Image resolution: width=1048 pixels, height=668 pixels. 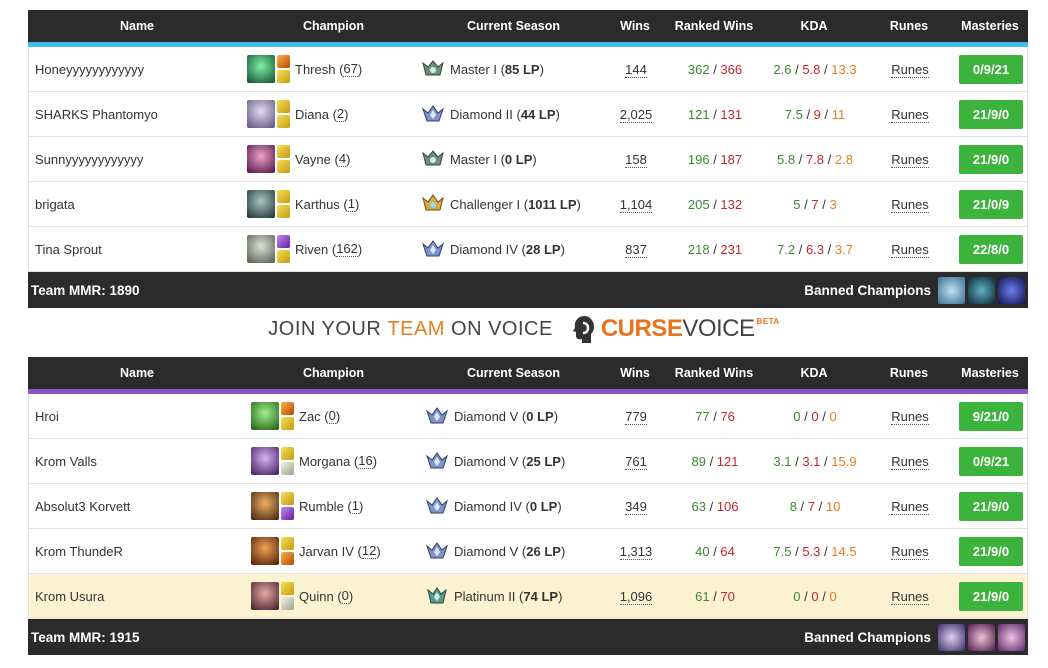 What do you see at coordinates (636, 461) in the screenshot?
I see `wins-value: 761` at bounding box center [636, 461].